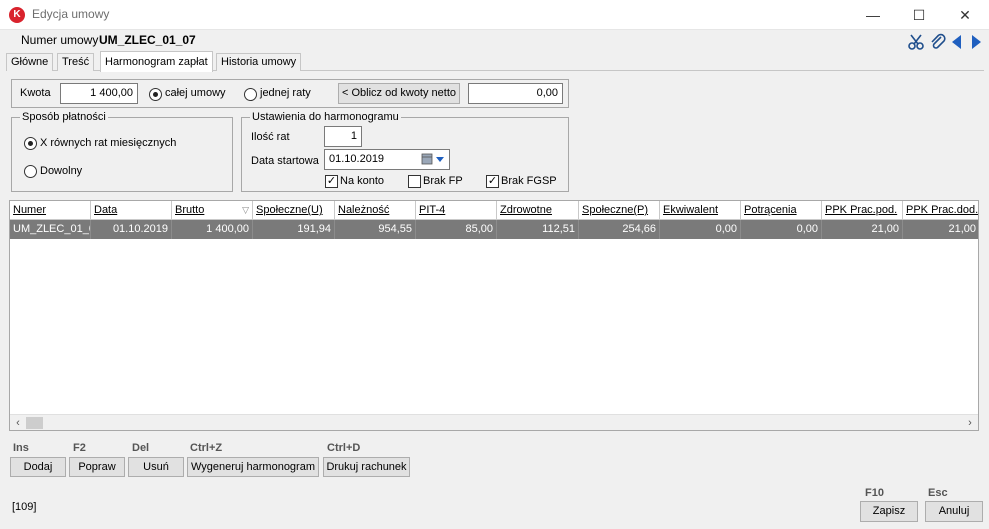 The width and height of the screenshot is (989, 529). Describe the element at coordinates (245, 210) in the screenshot. I see `sort-arrow-icon: ▽` at that location.